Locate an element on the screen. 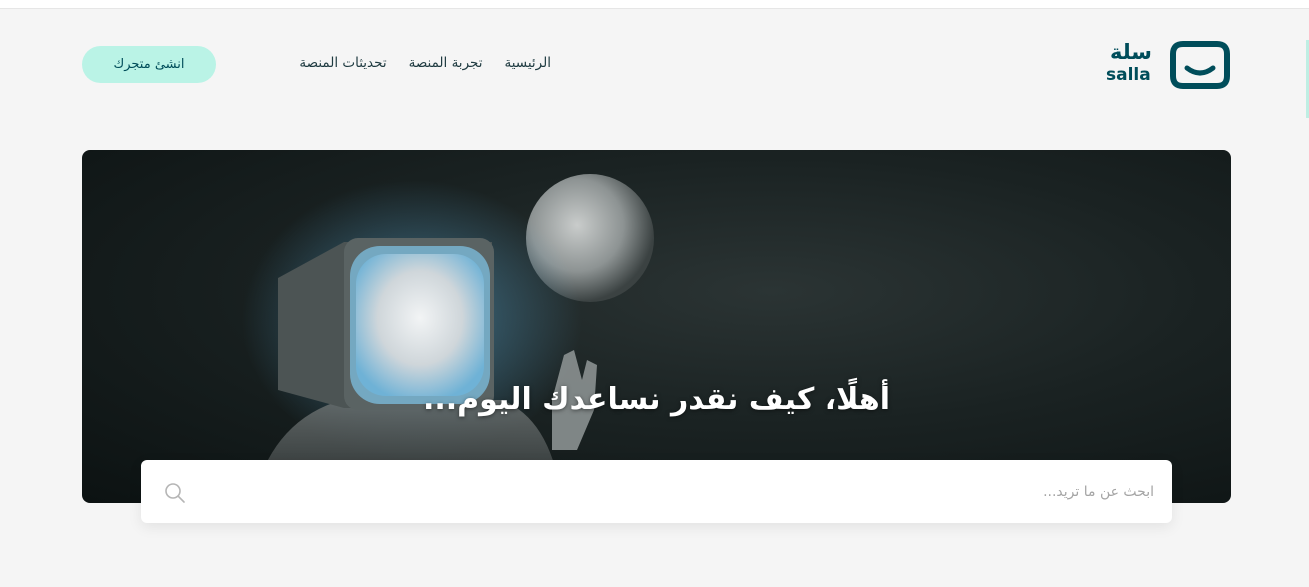 Image resolution: width=1309 pixels, height=587 pixels. logo-text-english: salla is located at coordinates (1128, 75).